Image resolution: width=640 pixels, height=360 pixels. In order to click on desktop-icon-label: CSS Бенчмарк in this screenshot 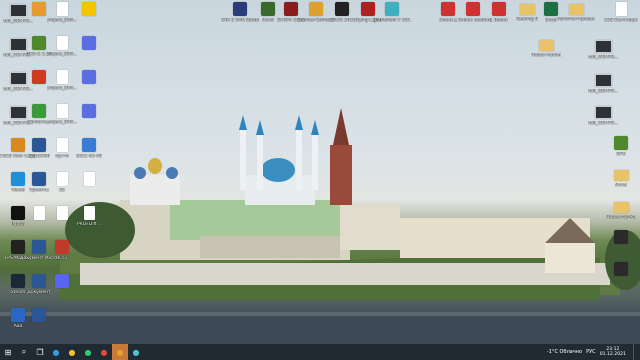, I will do `click(621, 20)`.